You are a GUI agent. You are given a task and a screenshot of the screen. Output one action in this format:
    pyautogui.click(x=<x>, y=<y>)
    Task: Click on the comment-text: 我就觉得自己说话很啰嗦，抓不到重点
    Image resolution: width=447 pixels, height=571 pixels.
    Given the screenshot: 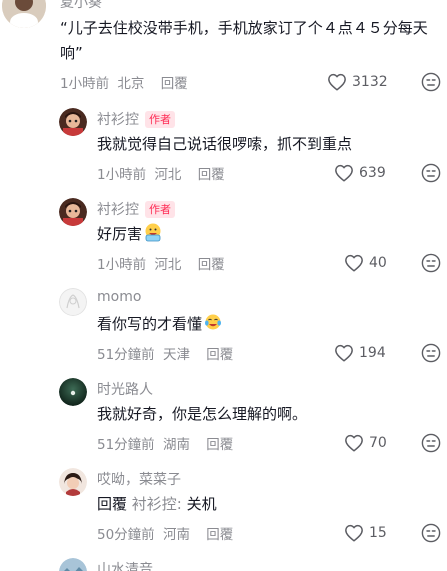 What is the action you would take?
    pyautogui.click(x=225, y=144)
    